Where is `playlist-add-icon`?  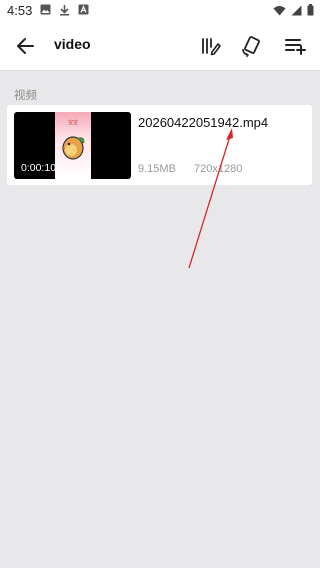 playlist-add-icon is located at coordinates (295, 47).